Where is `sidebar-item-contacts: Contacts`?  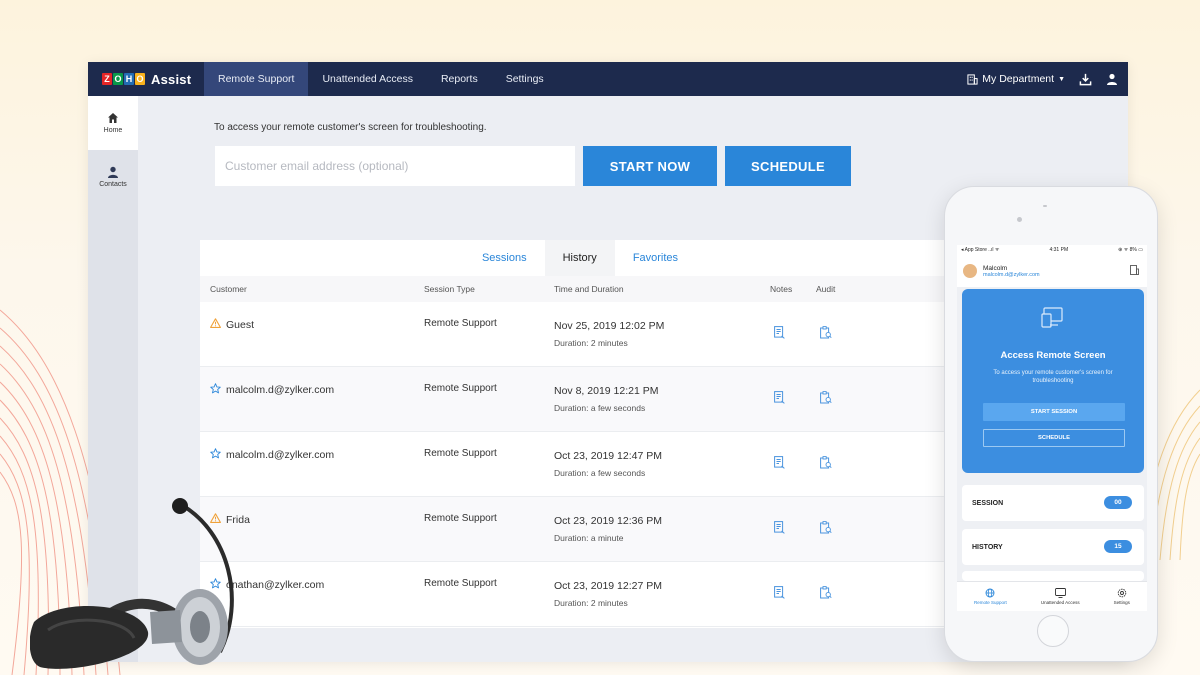
sidebar-item-contacts: Contacts is located at coordinates (113, 177).